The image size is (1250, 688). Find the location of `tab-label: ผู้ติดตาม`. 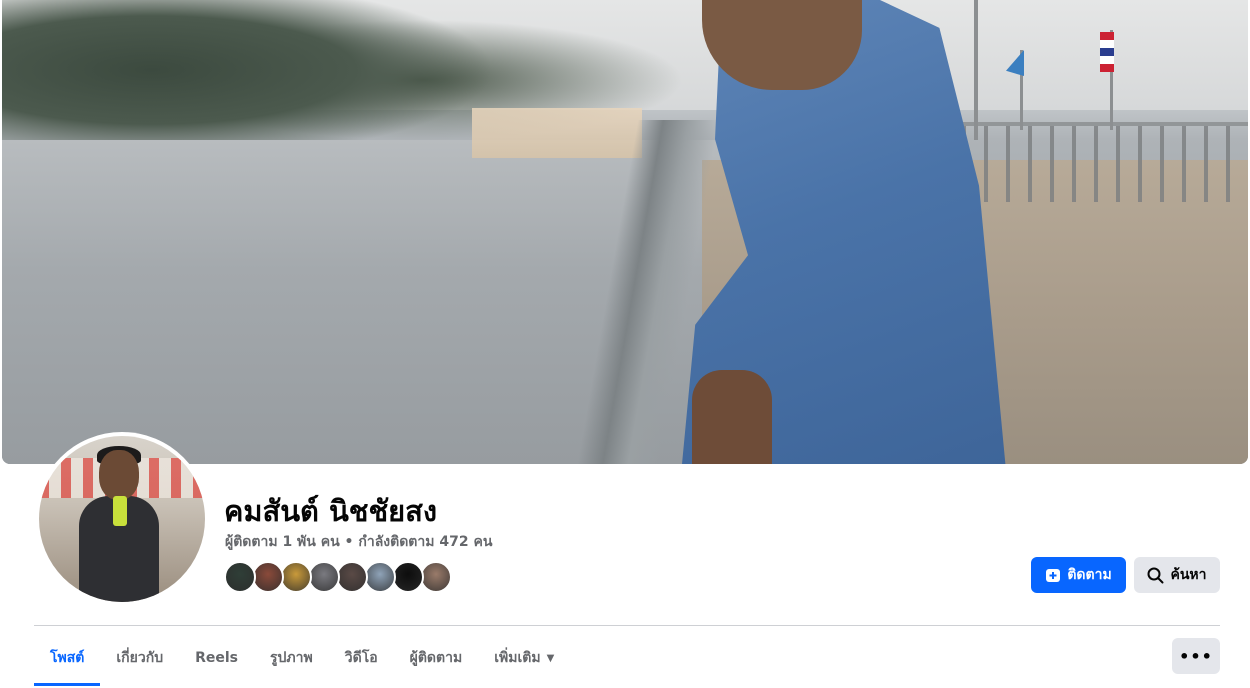

tab-label: ผู้ติดตาม is located at coordinates (436, 658).